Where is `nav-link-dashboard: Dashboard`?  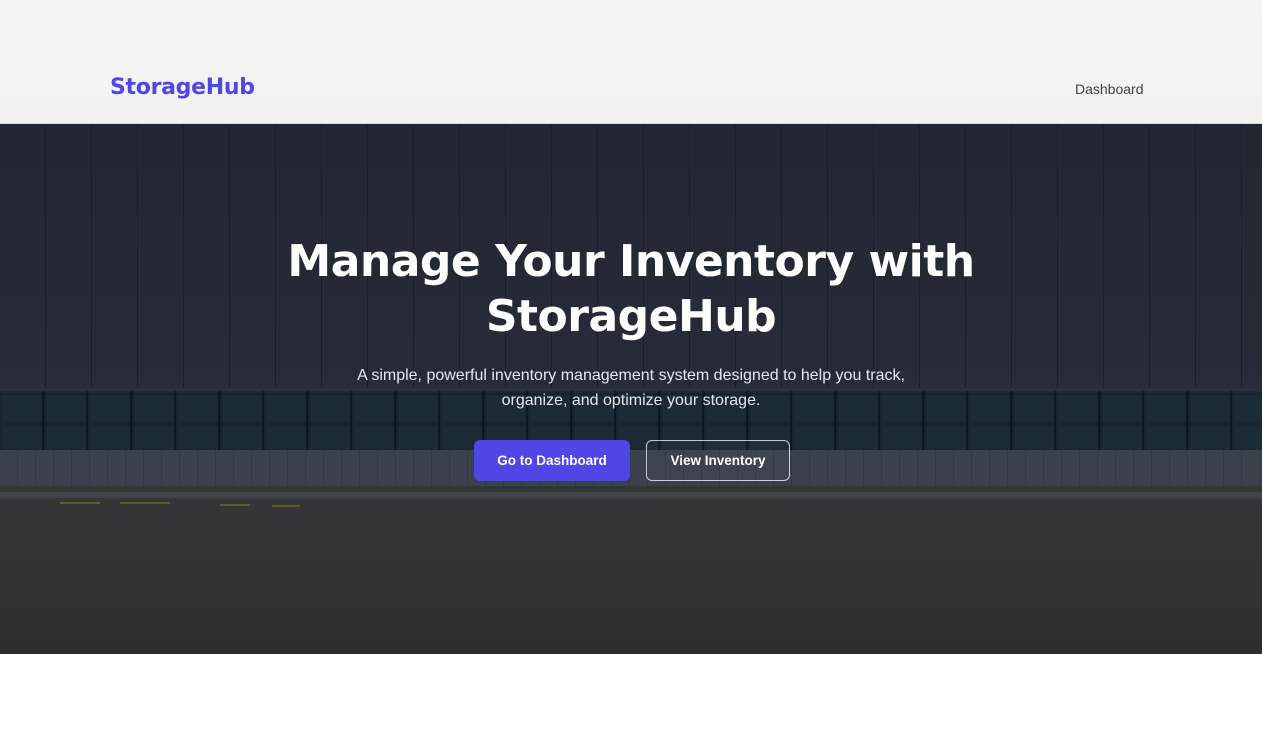
nav-link-dashboard: Dashboard is located at coordinates (1109, 89).